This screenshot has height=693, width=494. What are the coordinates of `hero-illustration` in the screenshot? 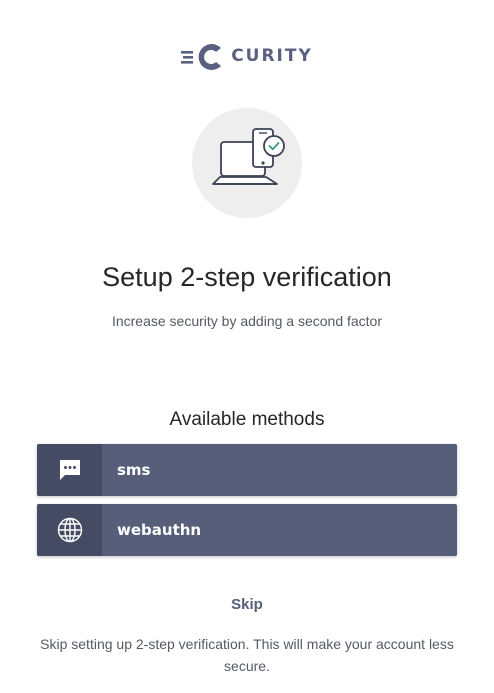 It's located at (247, 163).